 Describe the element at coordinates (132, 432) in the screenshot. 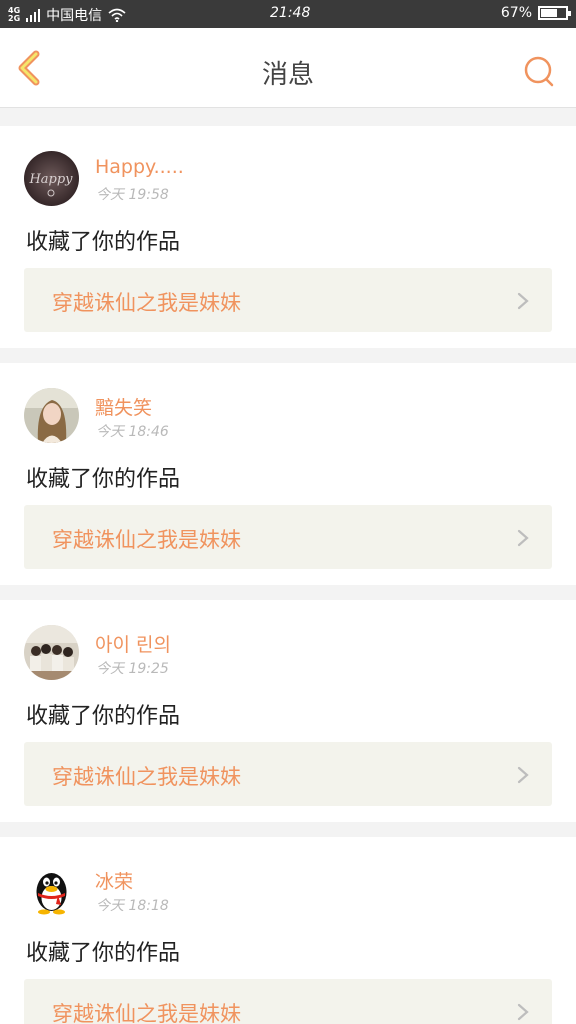

I see `message-time: 今天 18:46` at that location.